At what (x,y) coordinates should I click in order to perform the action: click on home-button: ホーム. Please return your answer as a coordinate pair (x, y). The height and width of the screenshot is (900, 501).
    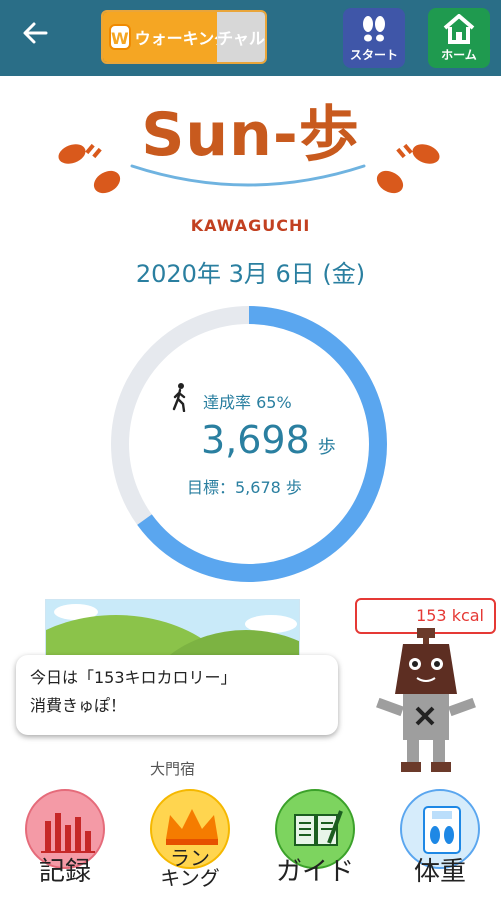
    Looking at the image, I should click on (459, 38).